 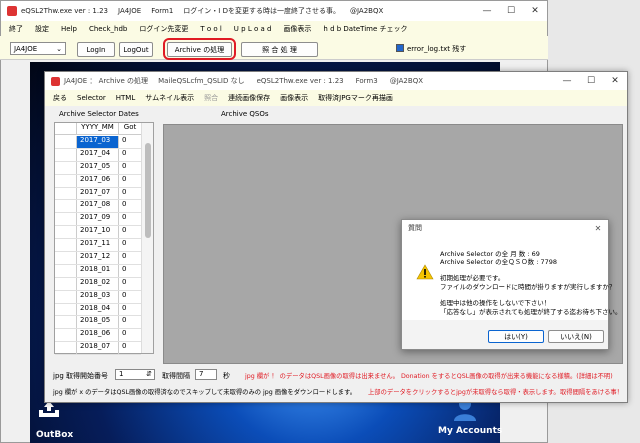 What do you see at coordinates (148, 190) in the screenshot?
I see `scroll-thumb` at bounding box center [148, 190].